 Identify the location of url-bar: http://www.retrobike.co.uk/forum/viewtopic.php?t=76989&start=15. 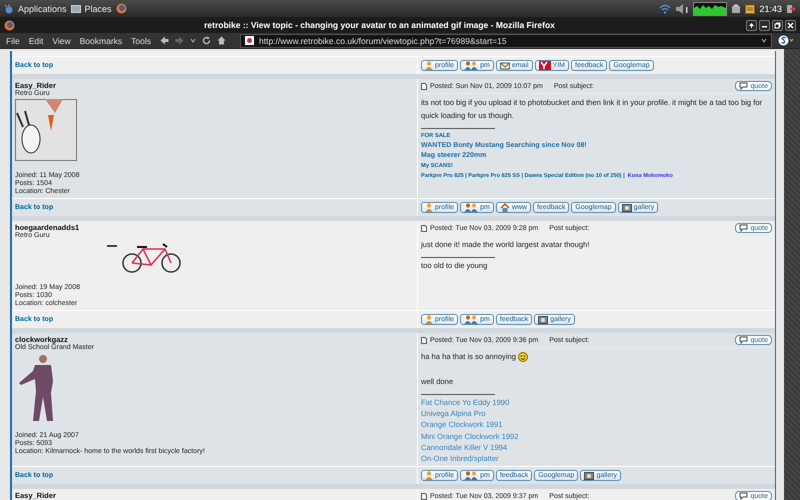
(506, 41).